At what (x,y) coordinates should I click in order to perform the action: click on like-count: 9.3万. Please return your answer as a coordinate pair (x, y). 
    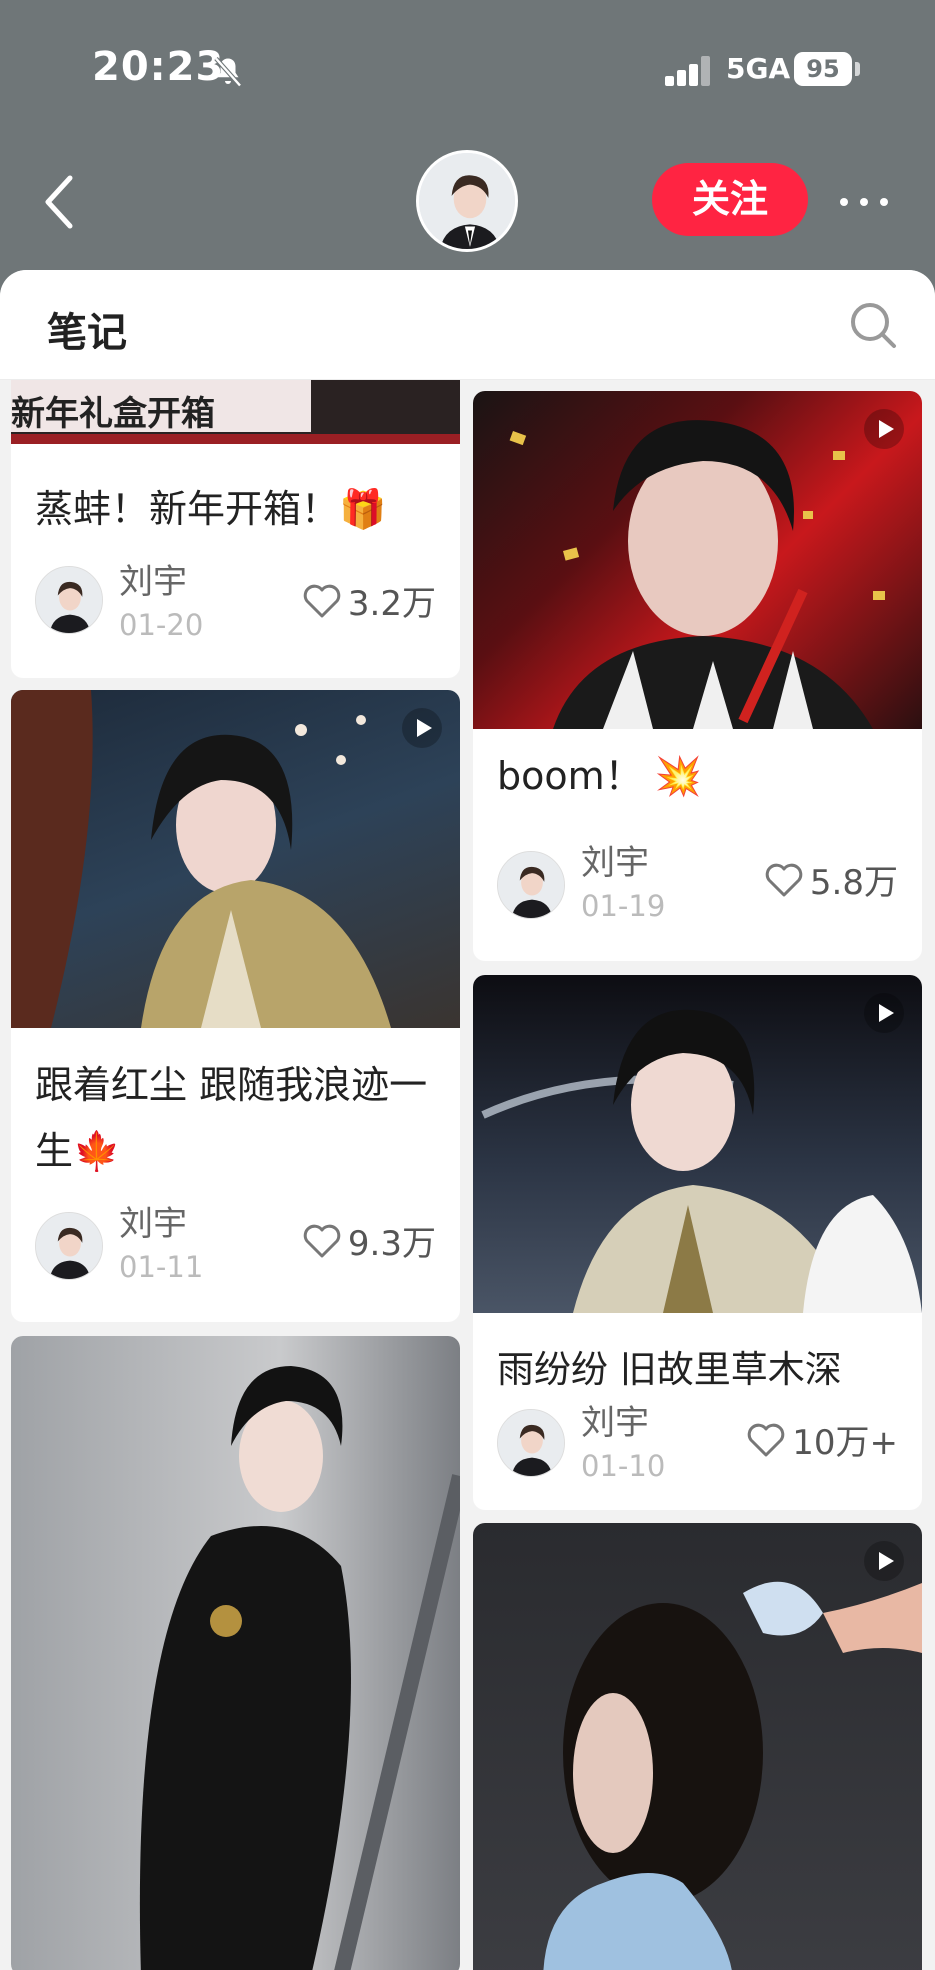
    Looking at the image, I should click on (369, 1240).